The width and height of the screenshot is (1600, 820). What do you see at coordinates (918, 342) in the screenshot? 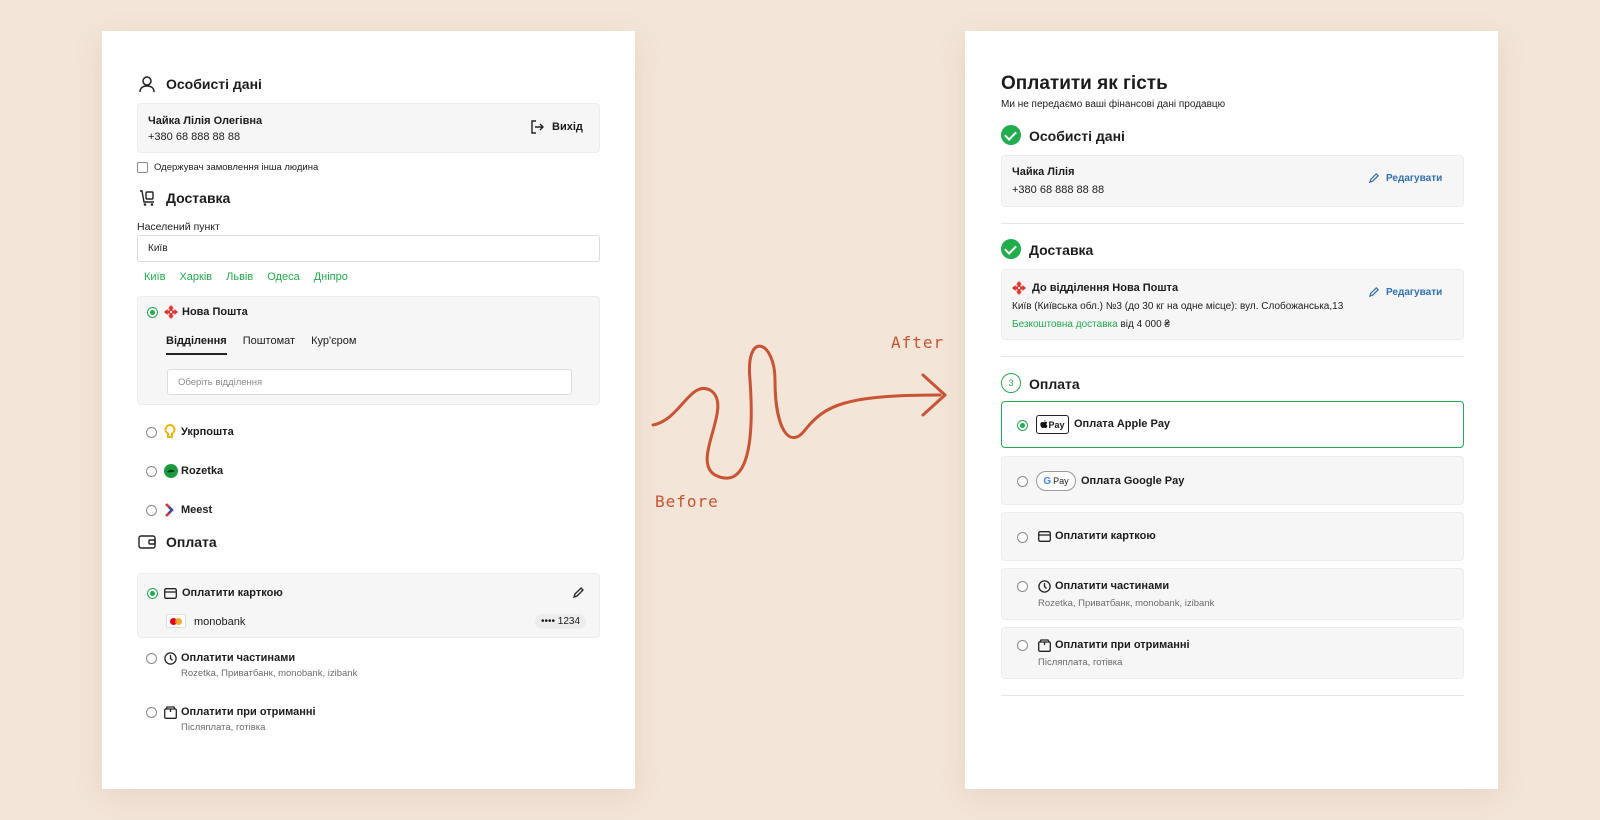
I see `after-annotation: After` at bounding box center [918, 342].